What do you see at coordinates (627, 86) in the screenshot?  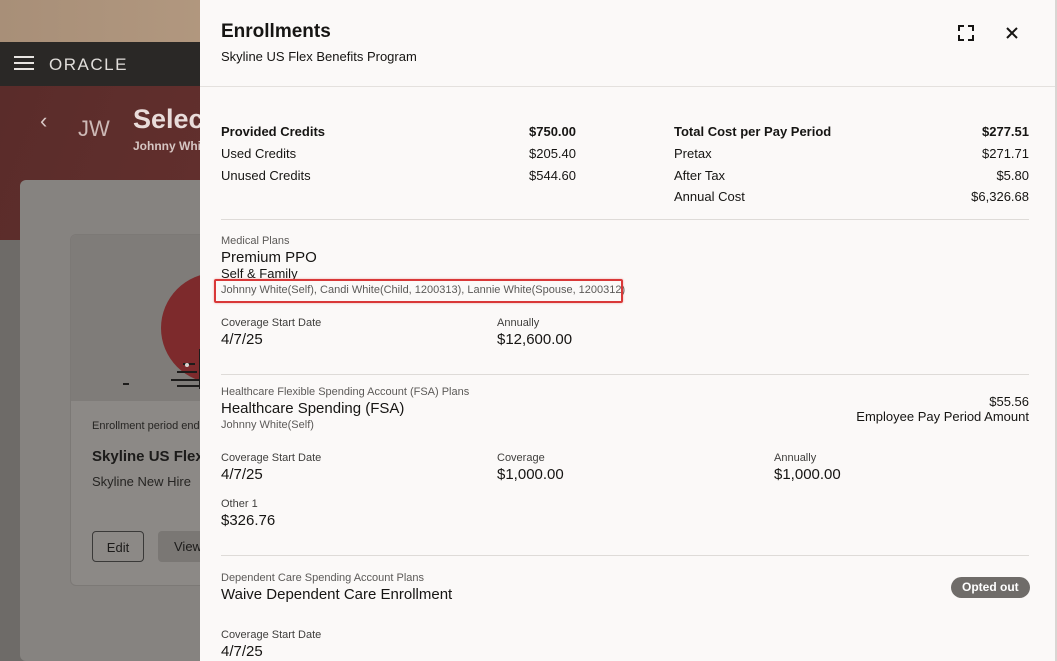 I see `header-divider` at bounding box center [627, 86].